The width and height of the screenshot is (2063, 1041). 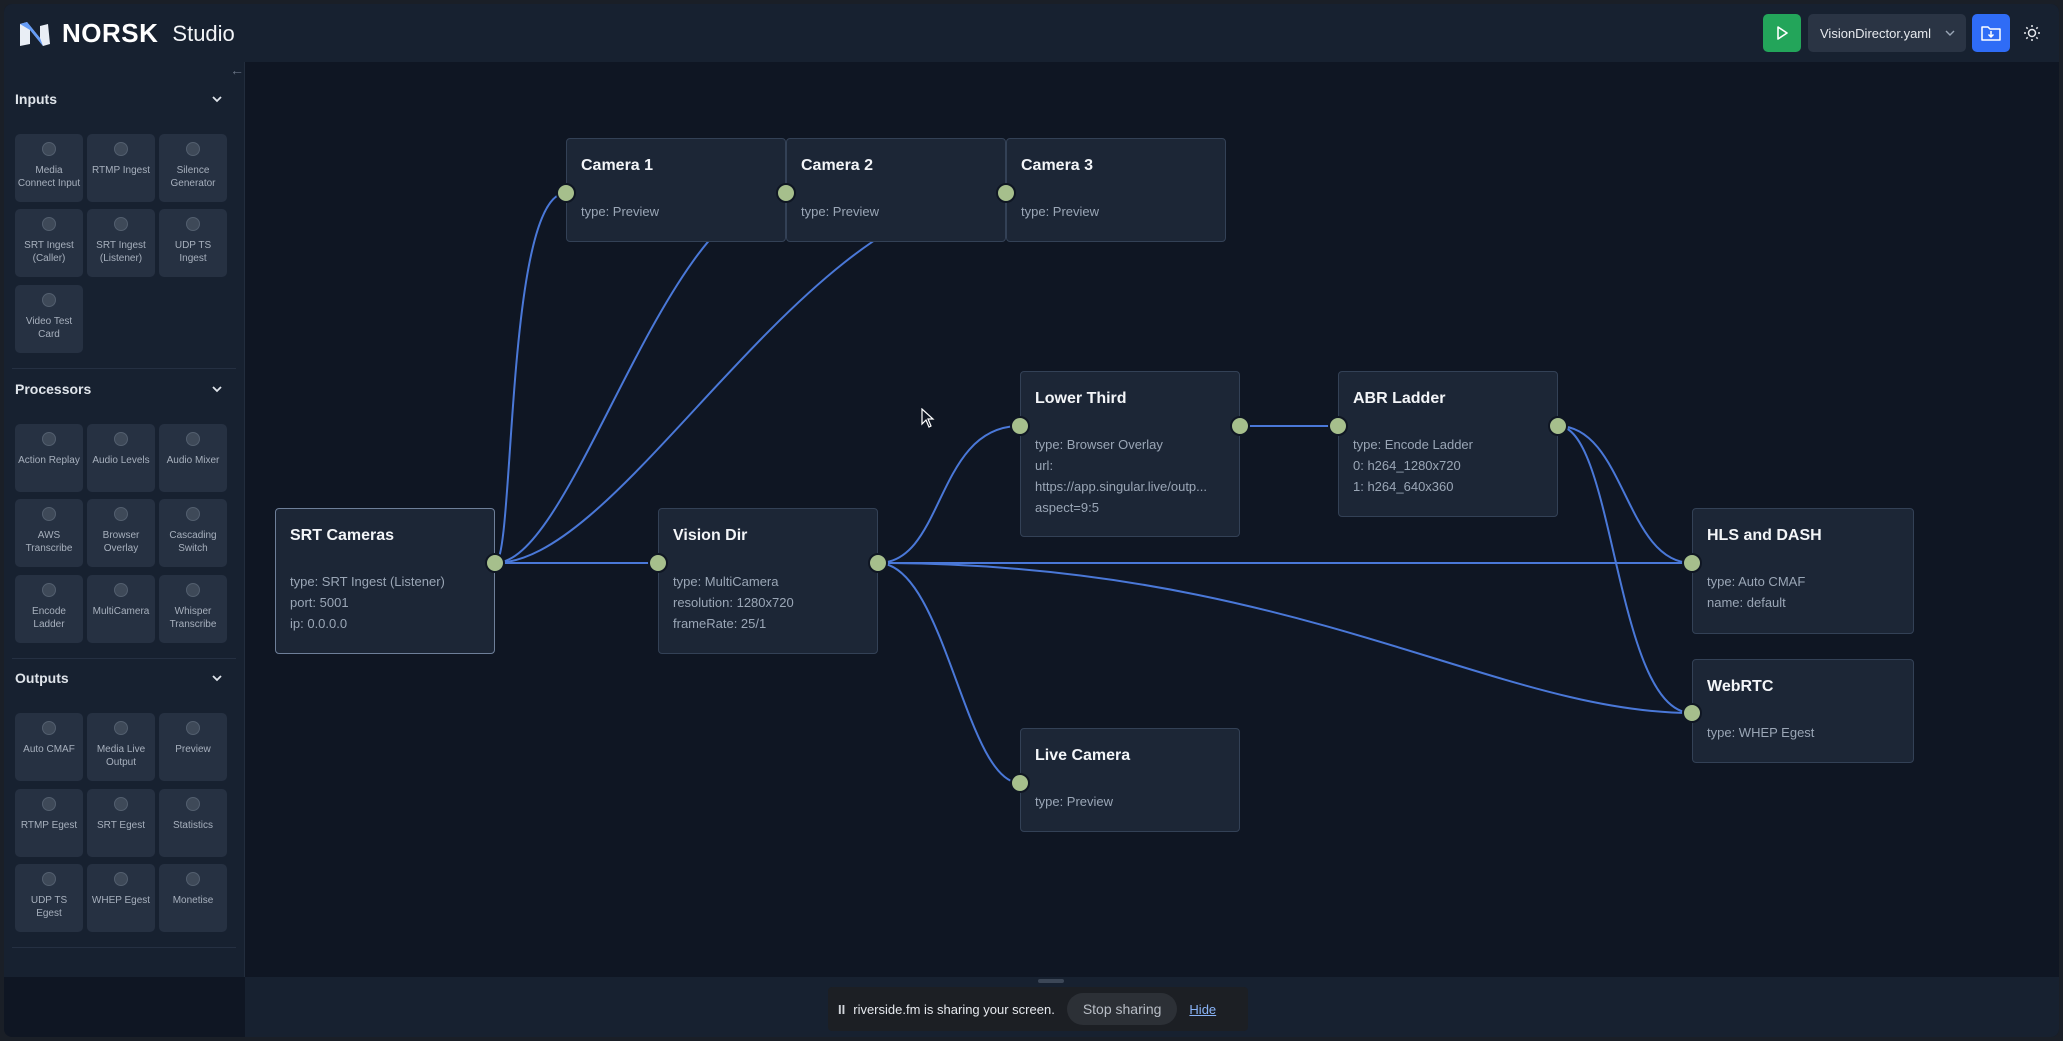 What do you see at coordinates (121, 168) in the screenshot?
I see `palette-item-rtmp-ingest: RTMP Ingest` at bounding box center [121, 168].